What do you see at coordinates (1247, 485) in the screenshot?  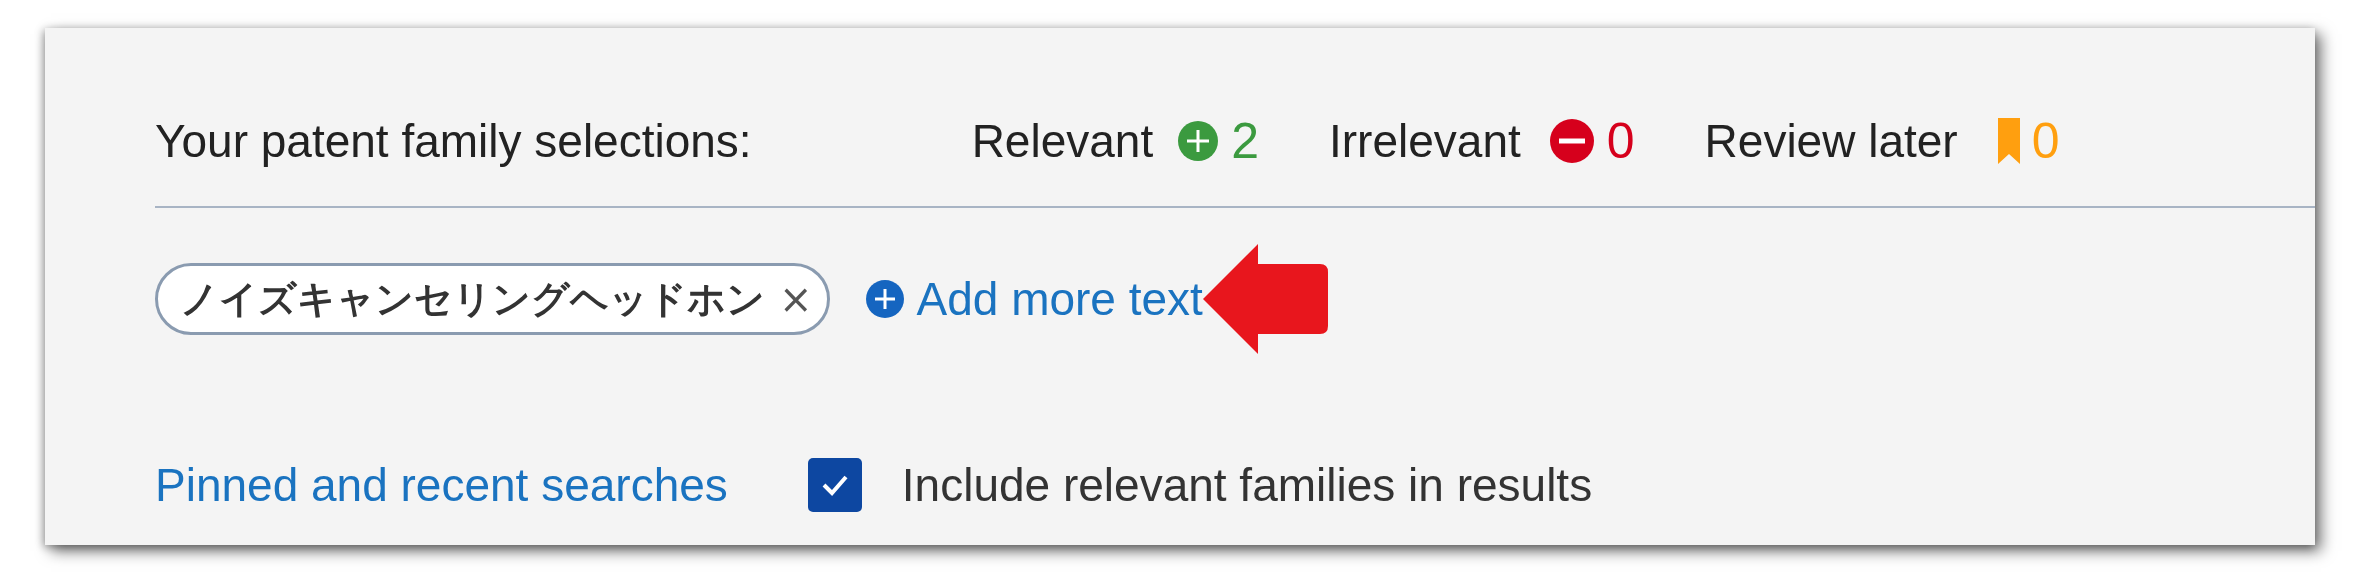 I see `checkbox-label: Include relevant families in results` at bounding box center [1247, 485].